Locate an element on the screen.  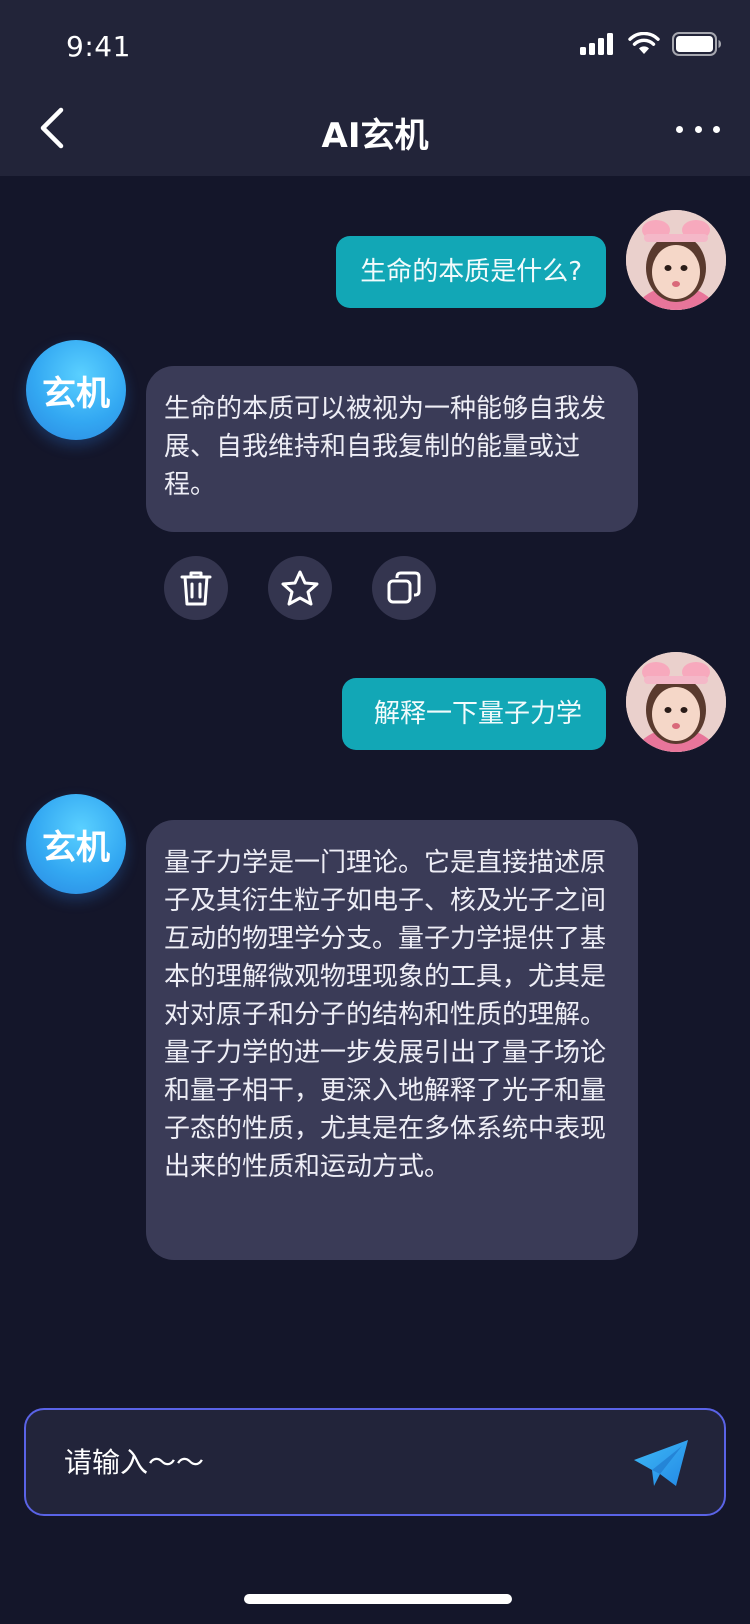
message-actions is located at coordinates (300, 588).